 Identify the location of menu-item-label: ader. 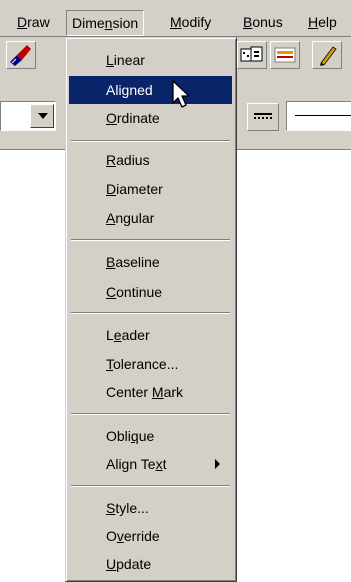
(135, 335).